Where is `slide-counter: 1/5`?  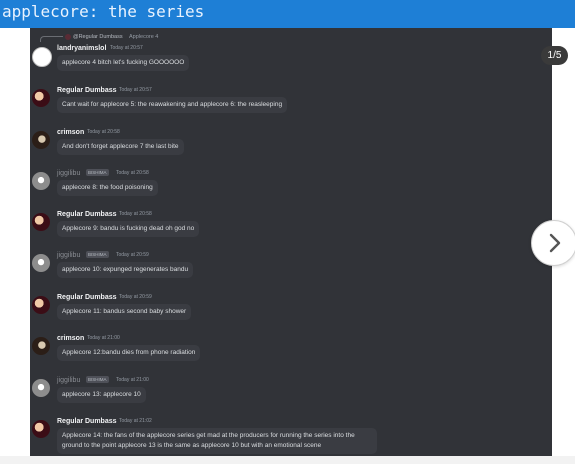
slide-counter: 1/5 is located at coordinates (554, 55).